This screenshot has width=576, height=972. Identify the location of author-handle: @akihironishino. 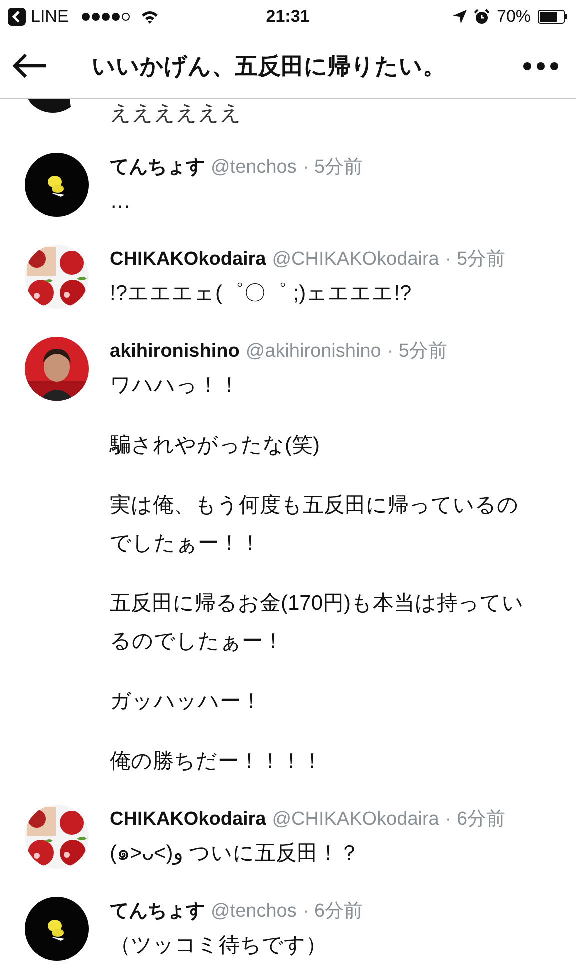
(314, 352).